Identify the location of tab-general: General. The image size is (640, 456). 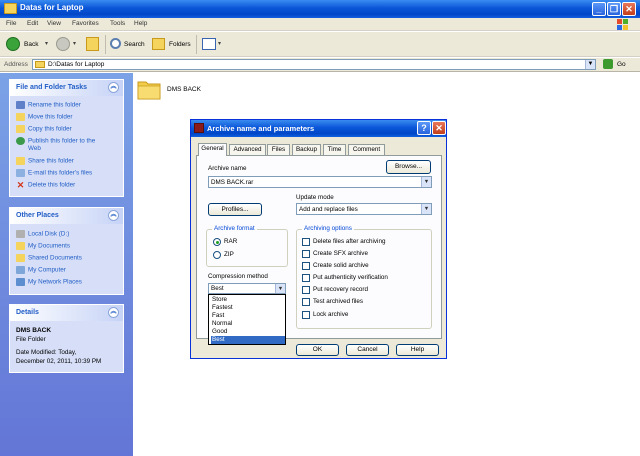
(212, 149).